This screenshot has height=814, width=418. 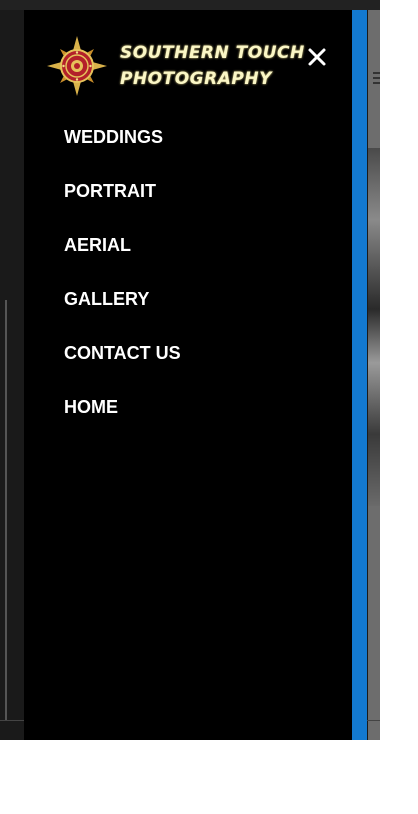 I want to click on close-button, so click(x=317, y=57).